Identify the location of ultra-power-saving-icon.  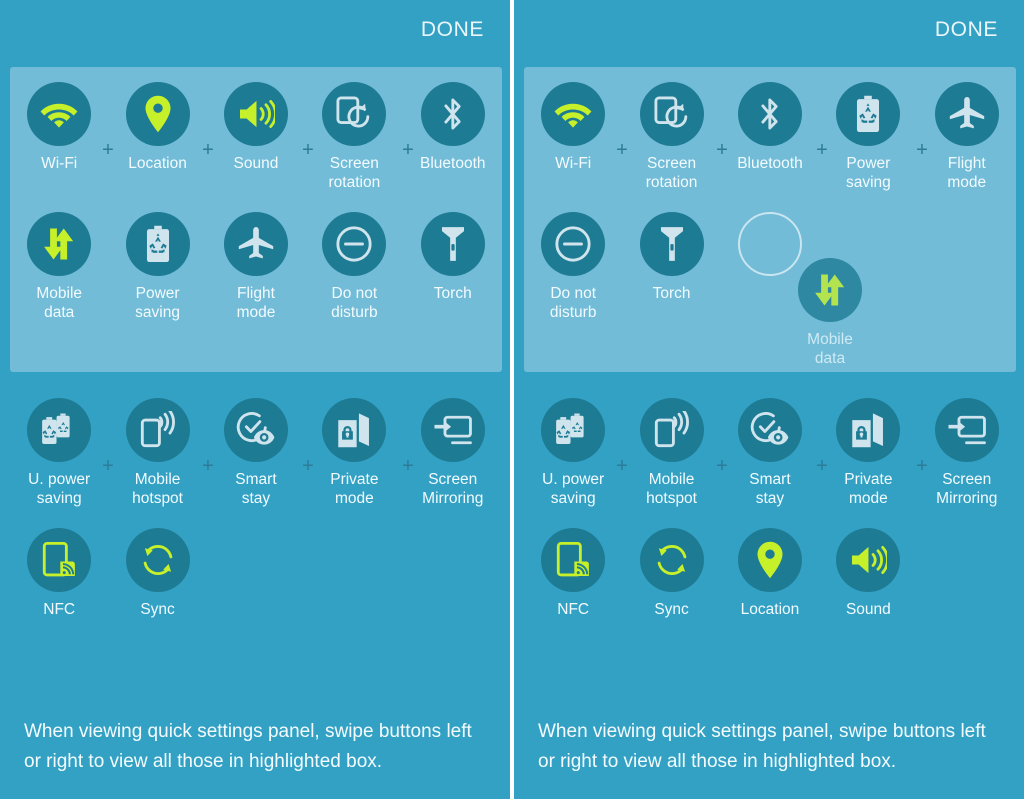
(59, 430).